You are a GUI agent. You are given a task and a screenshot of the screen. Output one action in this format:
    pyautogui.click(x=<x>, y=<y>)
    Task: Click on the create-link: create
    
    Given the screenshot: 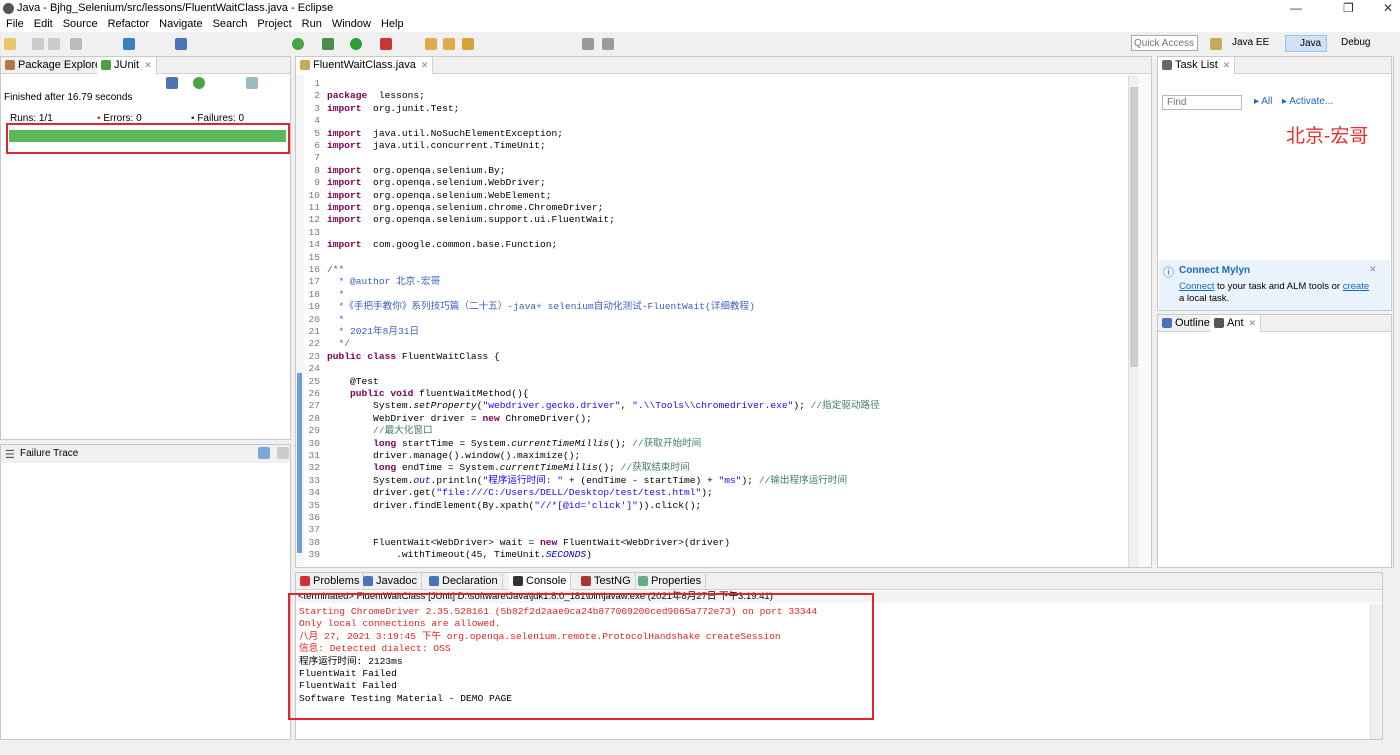 What is the action you would take?
    pyautogui.click(x=1356, y=286)
    